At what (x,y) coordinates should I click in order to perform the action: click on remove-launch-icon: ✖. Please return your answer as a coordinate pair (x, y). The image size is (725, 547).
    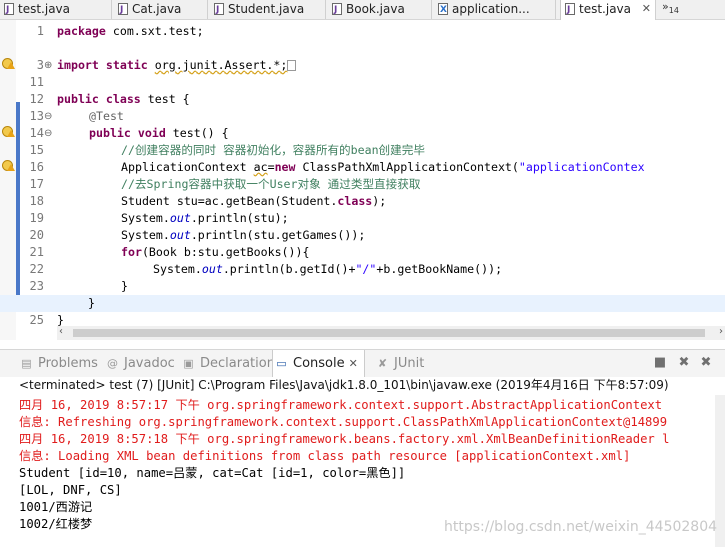
    Looking at the image, I should click on (684, 363).